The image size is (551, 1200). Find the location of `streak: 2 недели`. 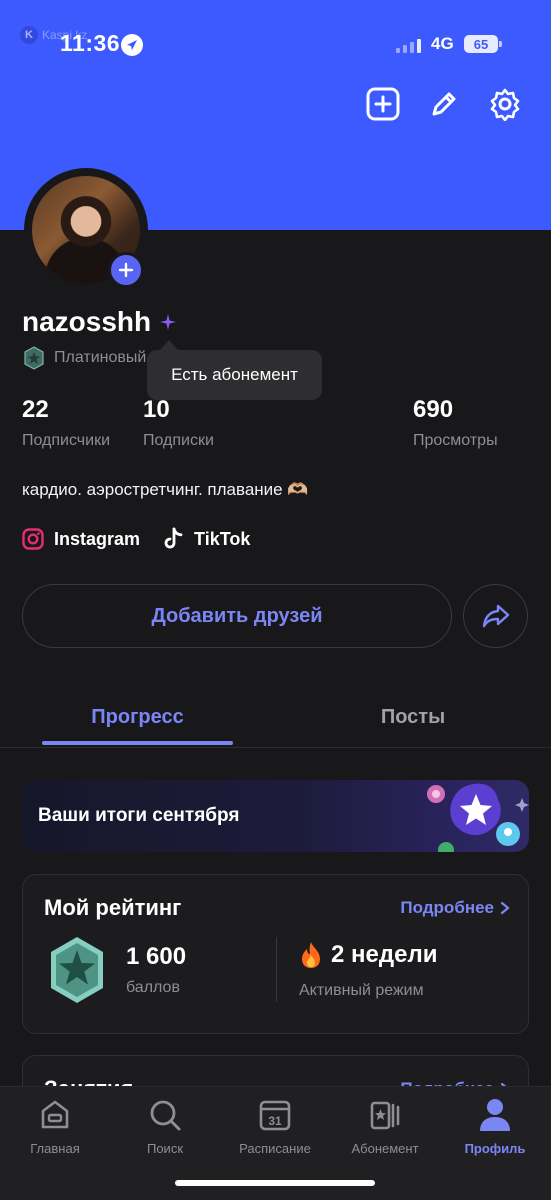

streak: 2 недели is located at coordinates (368, 955).